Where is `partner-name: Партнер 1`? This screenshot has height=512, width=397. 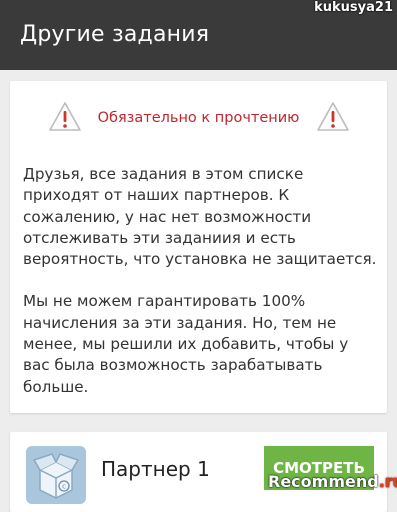
partner-name: Партнер 1 is located at coordinates (155, 469).